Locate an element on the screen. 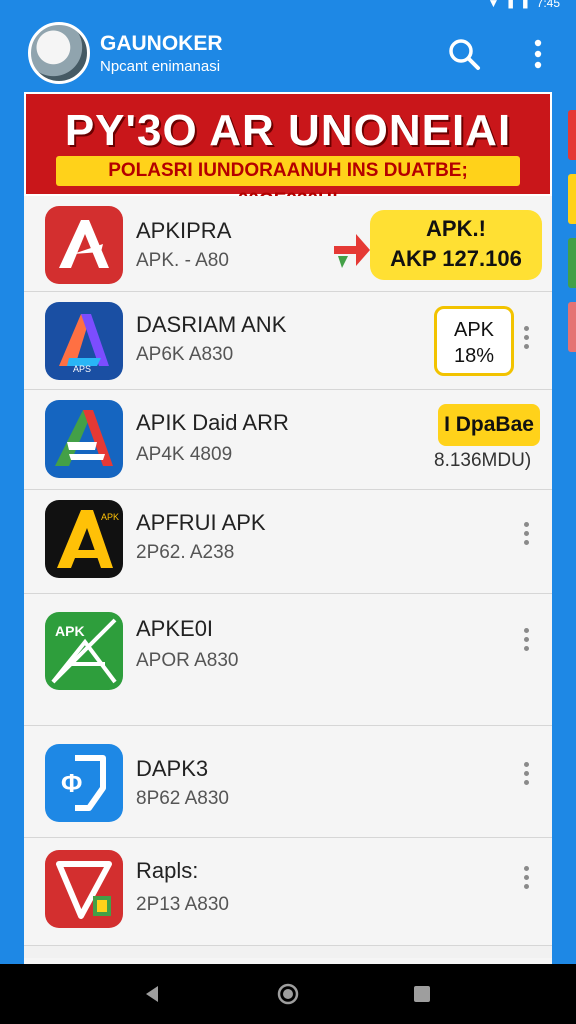  app-icon: Φ is located at coordinates (84, 783).